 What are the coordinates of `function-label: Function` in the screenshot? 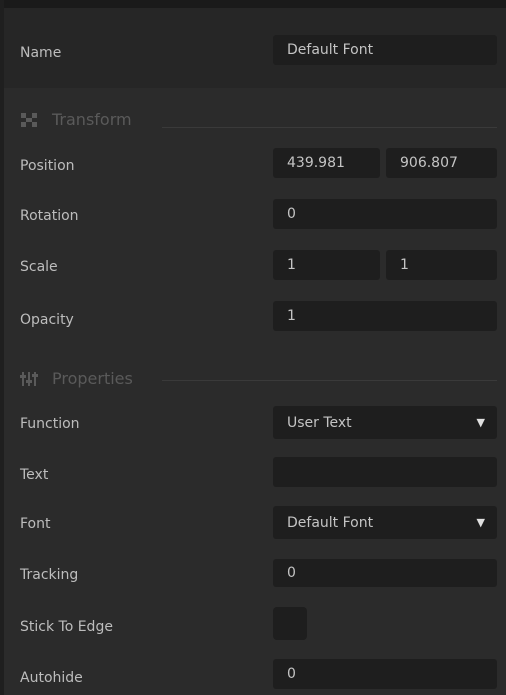 It's located at (50, 424).